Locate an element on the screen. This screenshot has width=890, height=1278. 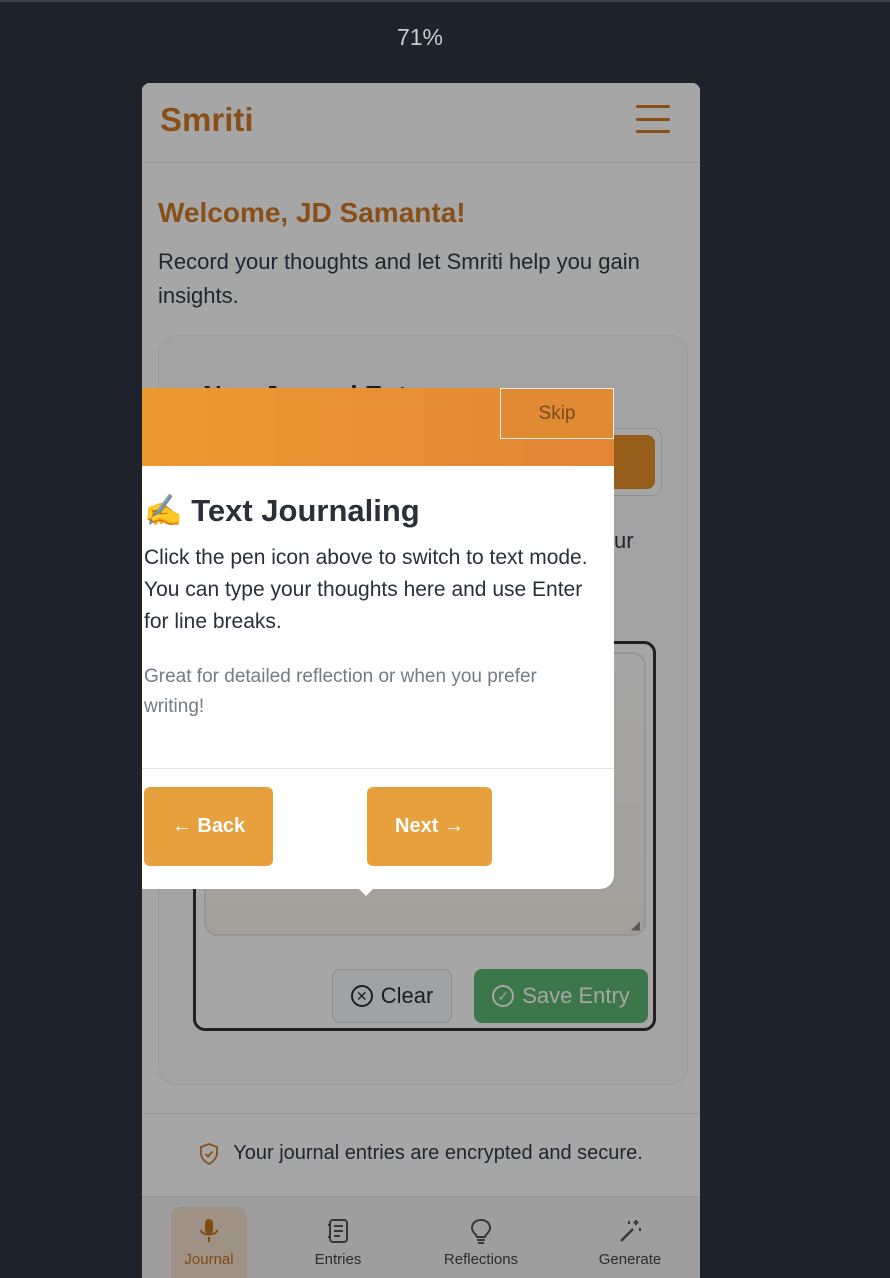
zoom-level: 71% is located at coordinates (420, 37).